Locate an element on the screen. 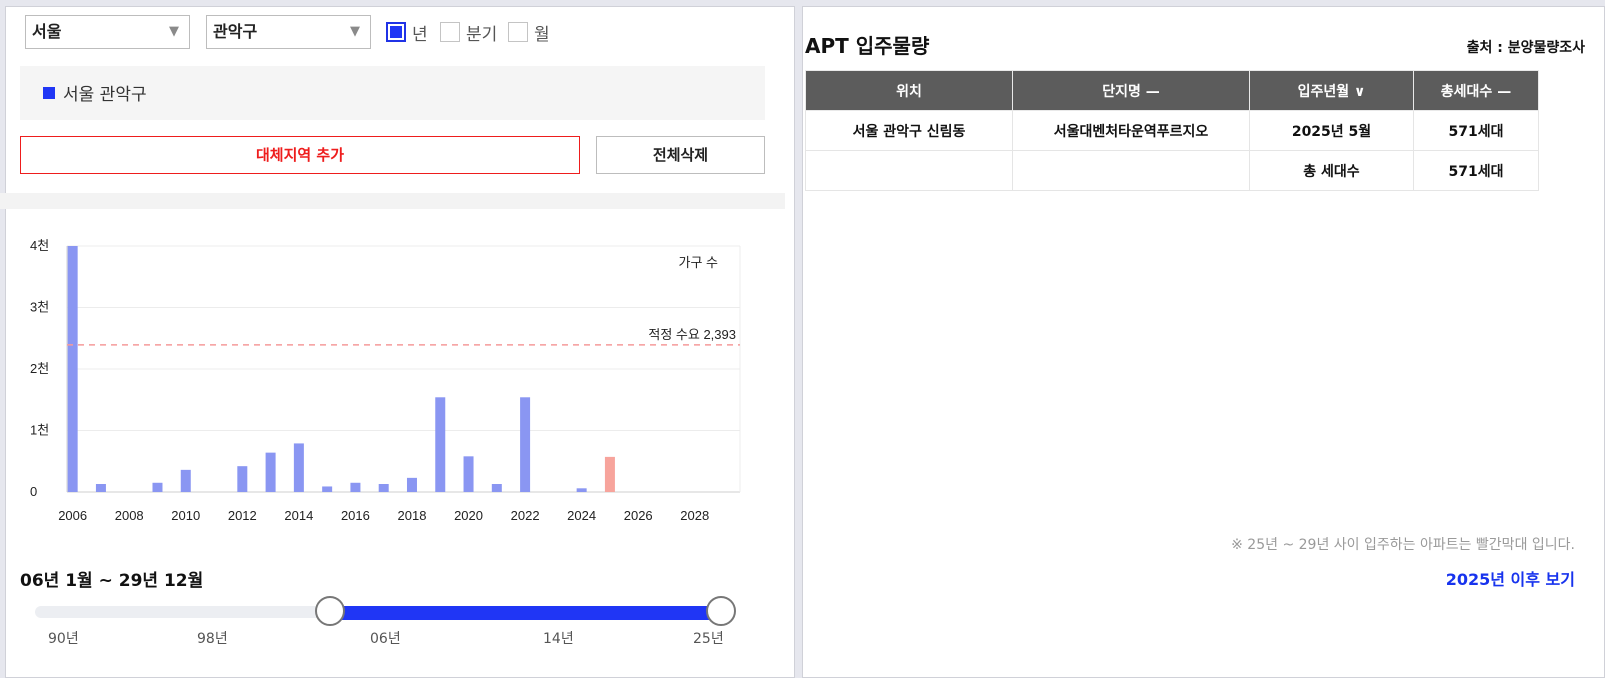  selected-region-bar: 서울 관악구 is located at coordinates (392, 93).